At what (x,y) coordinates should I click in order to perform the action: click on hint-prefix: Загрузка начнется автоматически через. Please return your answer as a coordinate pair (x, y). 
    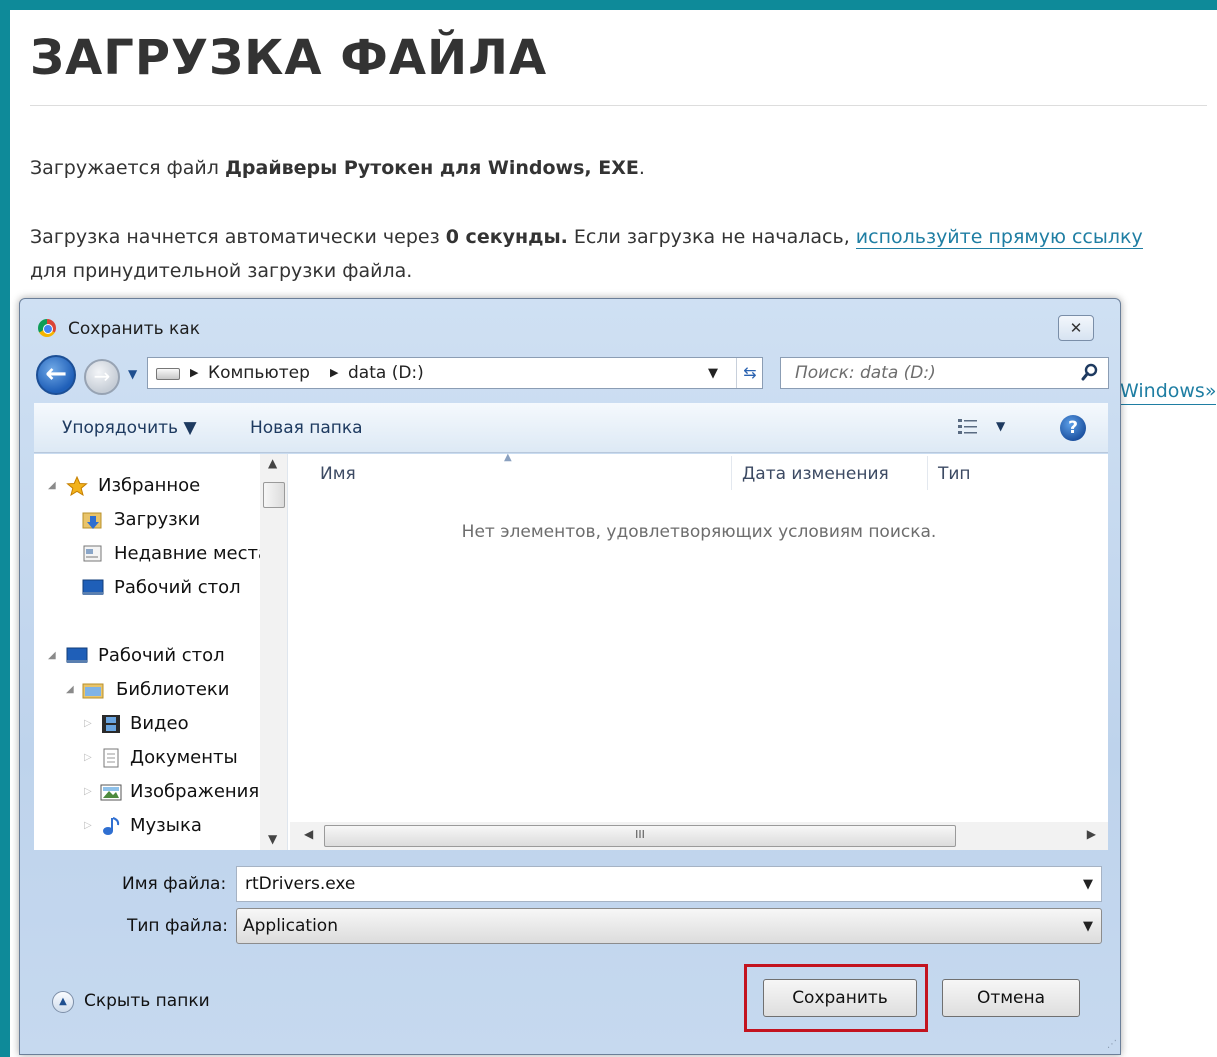
    Looking at the image, I should click on (238, 237).